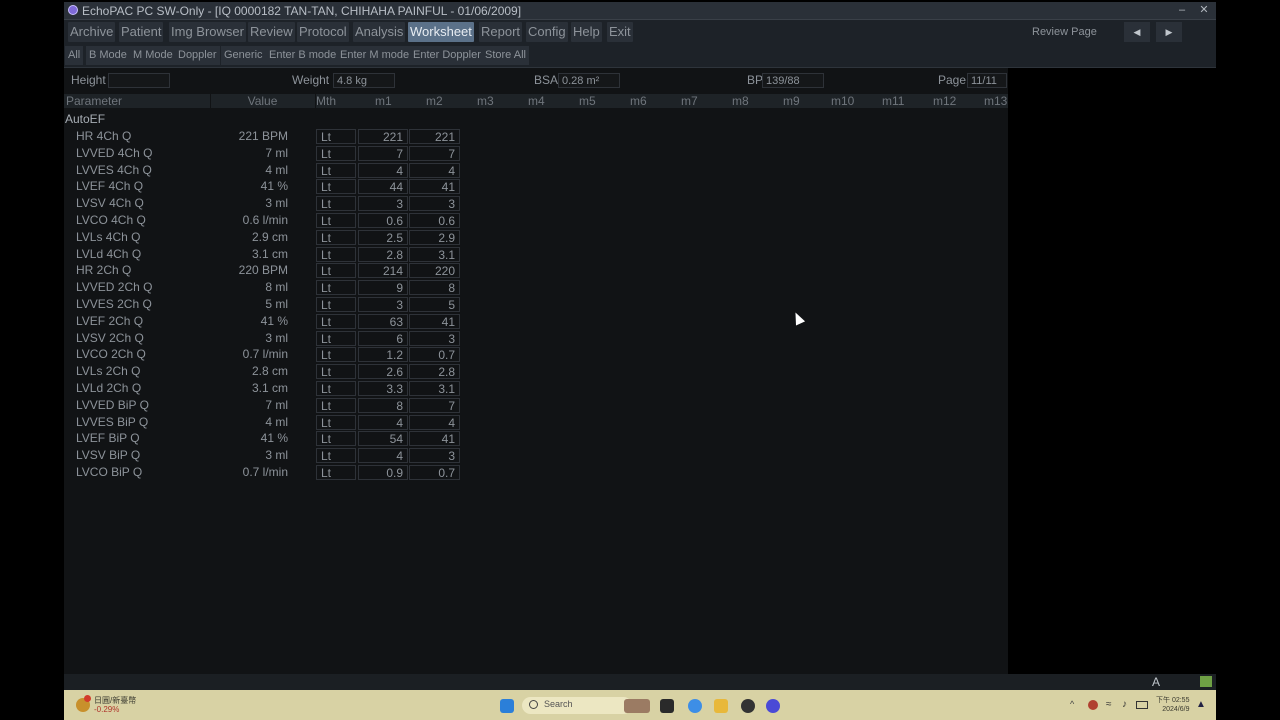 The image size is (1280, 720). I want to click on weather-widget: 日圓/新臺幣 -0.29%, so click(115, 705).